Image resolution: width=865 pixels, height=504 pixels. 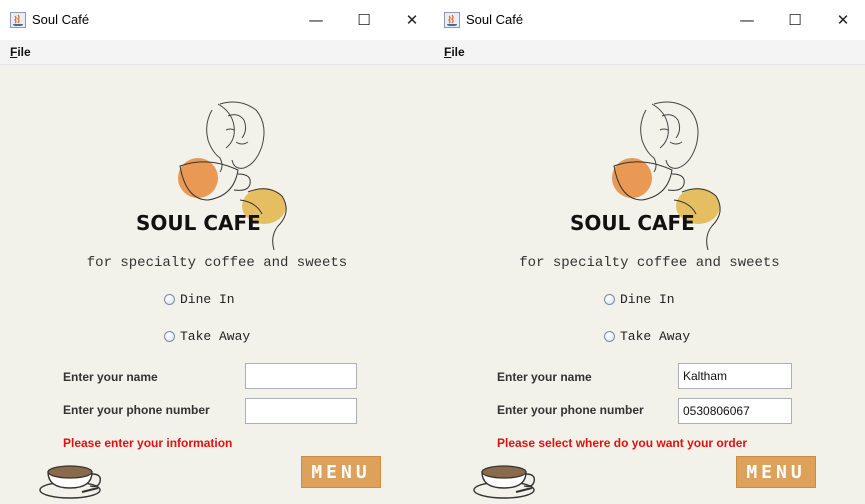 I want to click on error-message: Please enter your information, so click(x=148, y=443).